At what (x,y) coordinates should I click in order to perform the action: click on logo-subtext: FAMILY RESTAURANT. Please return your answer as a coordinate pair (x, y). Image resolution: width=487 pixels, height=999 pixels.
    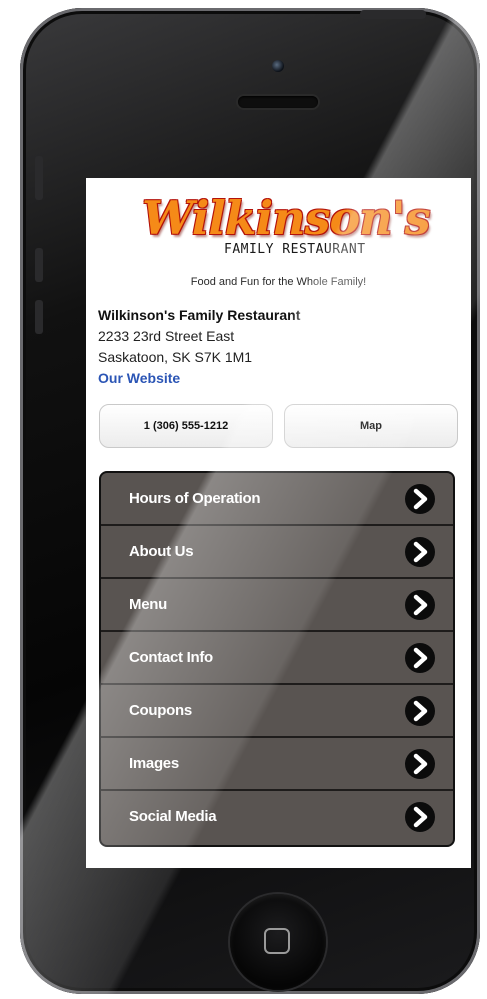
    Looking at the image, I should click on (295, 249).